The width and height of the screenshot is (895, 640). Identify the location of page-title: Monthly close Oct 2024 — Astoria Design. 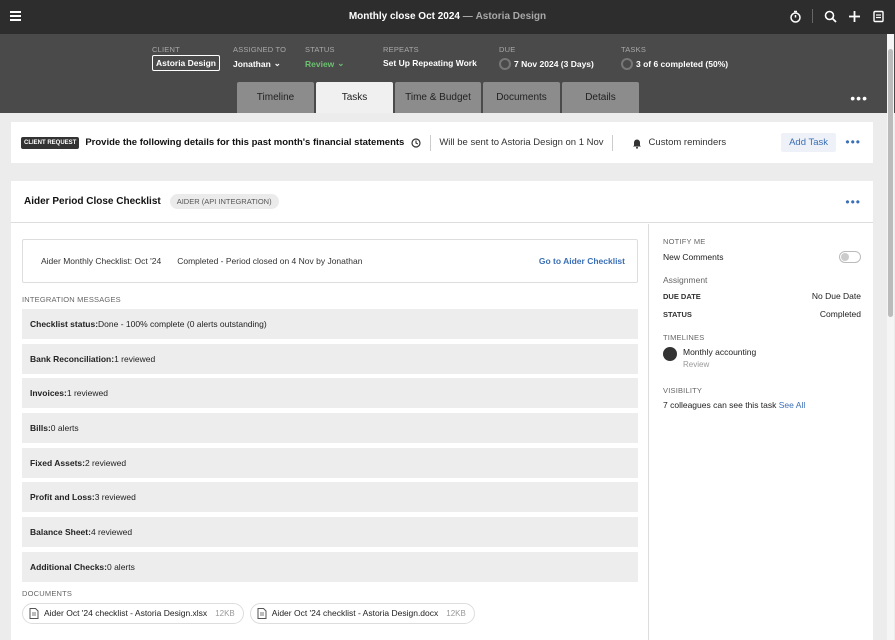
(447, 16).